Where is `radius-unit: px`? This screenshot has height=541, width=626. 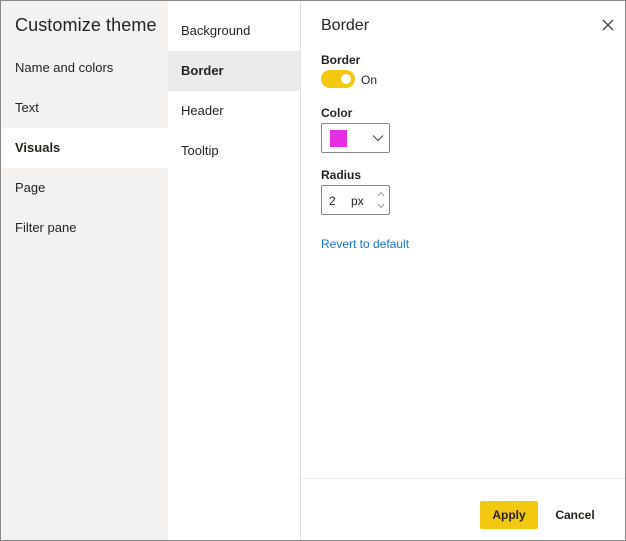
radius-unit: px is located at coordinates (357, 201).